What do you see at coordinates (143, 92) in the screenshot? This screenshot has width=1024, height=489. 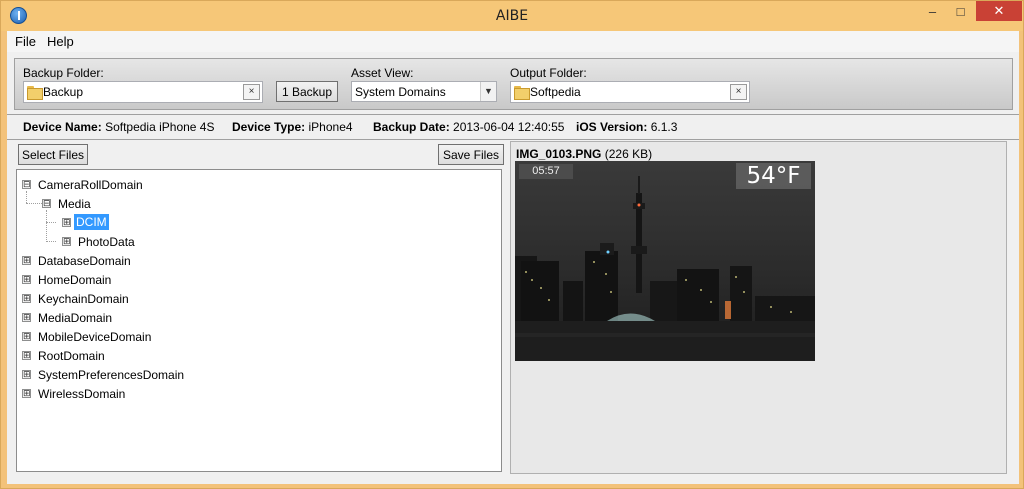 I see `backup-folder-field: Backup ×` at bounding box center [143, 92].